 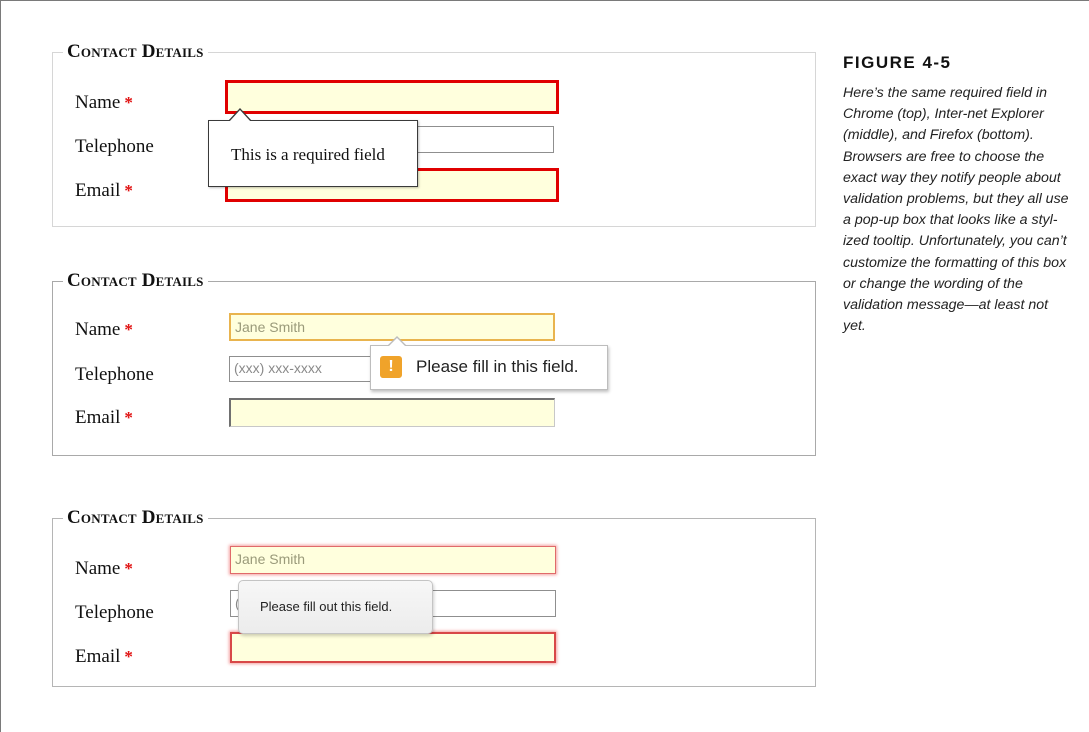 What do you see at coordinates (544, 0) in the screenshot?
I see `page-frame-top` at bounding box center [544, 0].